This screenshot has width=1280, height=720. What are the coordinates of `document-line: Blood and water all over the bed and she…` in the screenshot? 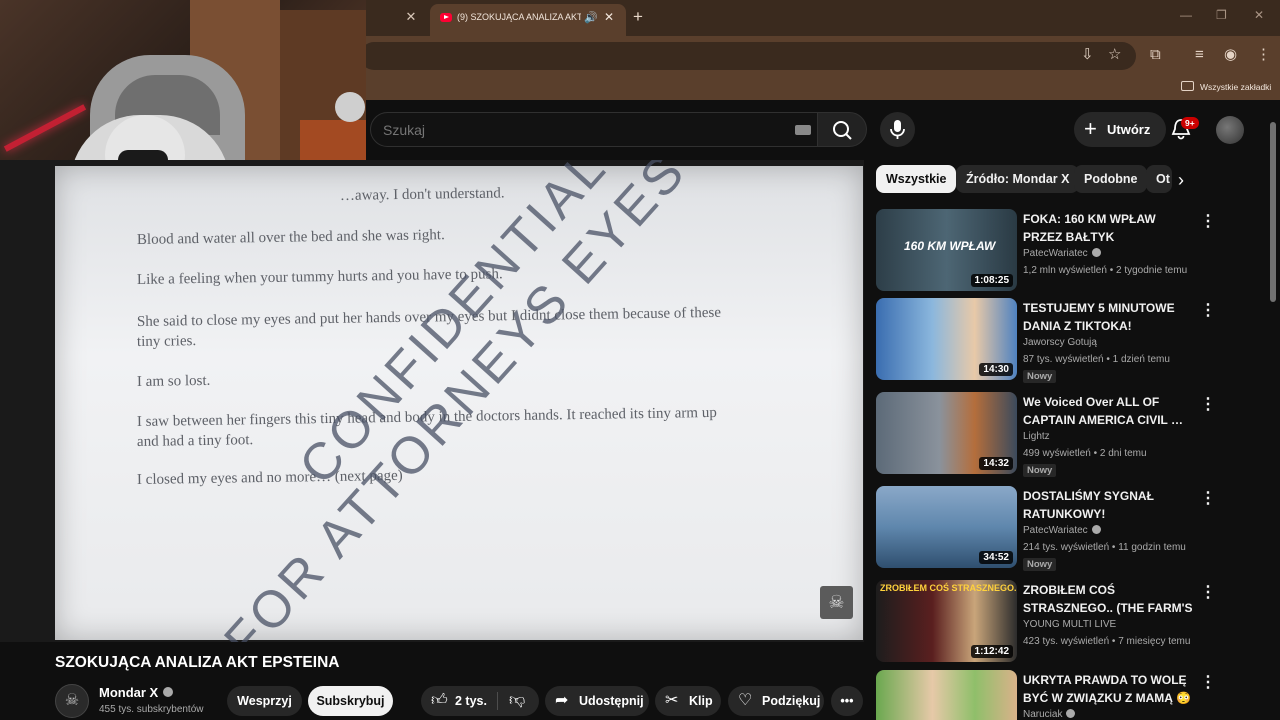 It's located at (290, 237).